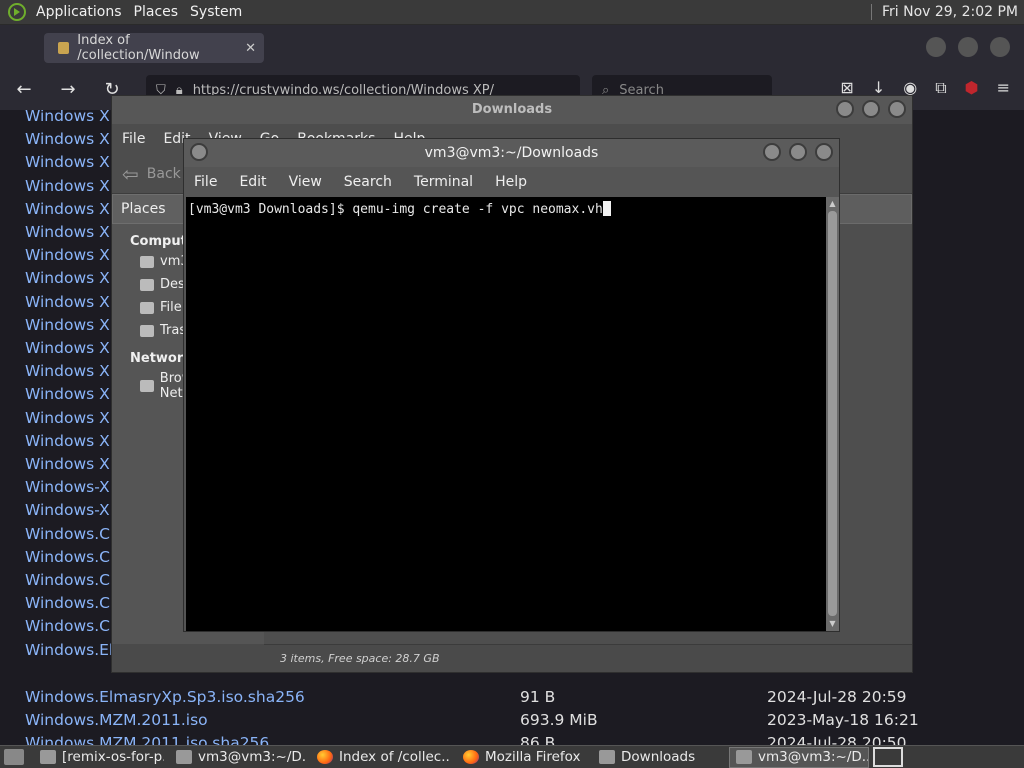 This screenshot has width=1024, height=768. I want to click on file-link: Windows.El, so click(69, 652).